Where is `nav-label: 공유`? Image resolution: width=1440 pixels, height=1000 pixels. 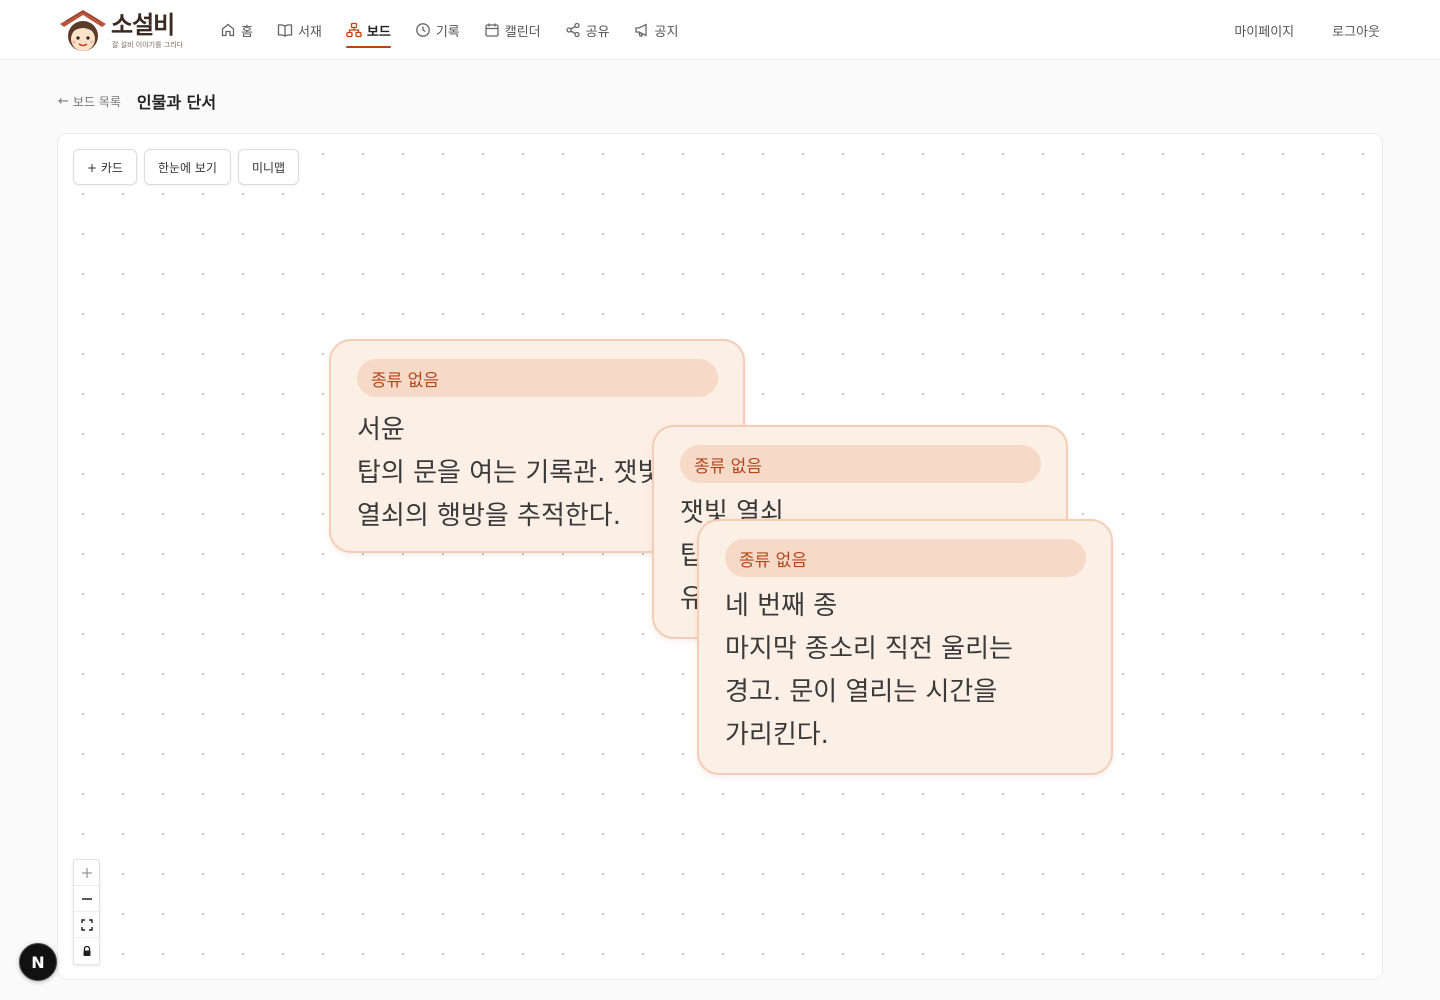
nav-label: 공유 is located at coordinates (597, 32).